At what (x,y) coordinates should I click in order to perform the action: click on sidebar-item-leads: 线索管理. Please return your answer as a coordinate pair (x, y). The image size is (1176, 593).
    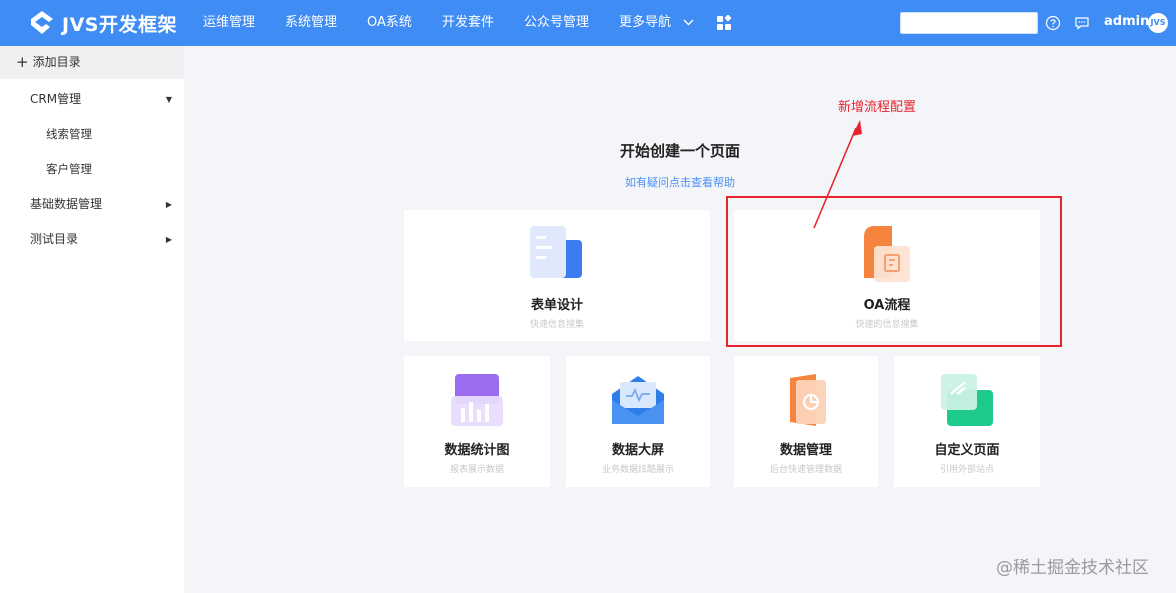
    Looking at the image, I should click on (92, 134).